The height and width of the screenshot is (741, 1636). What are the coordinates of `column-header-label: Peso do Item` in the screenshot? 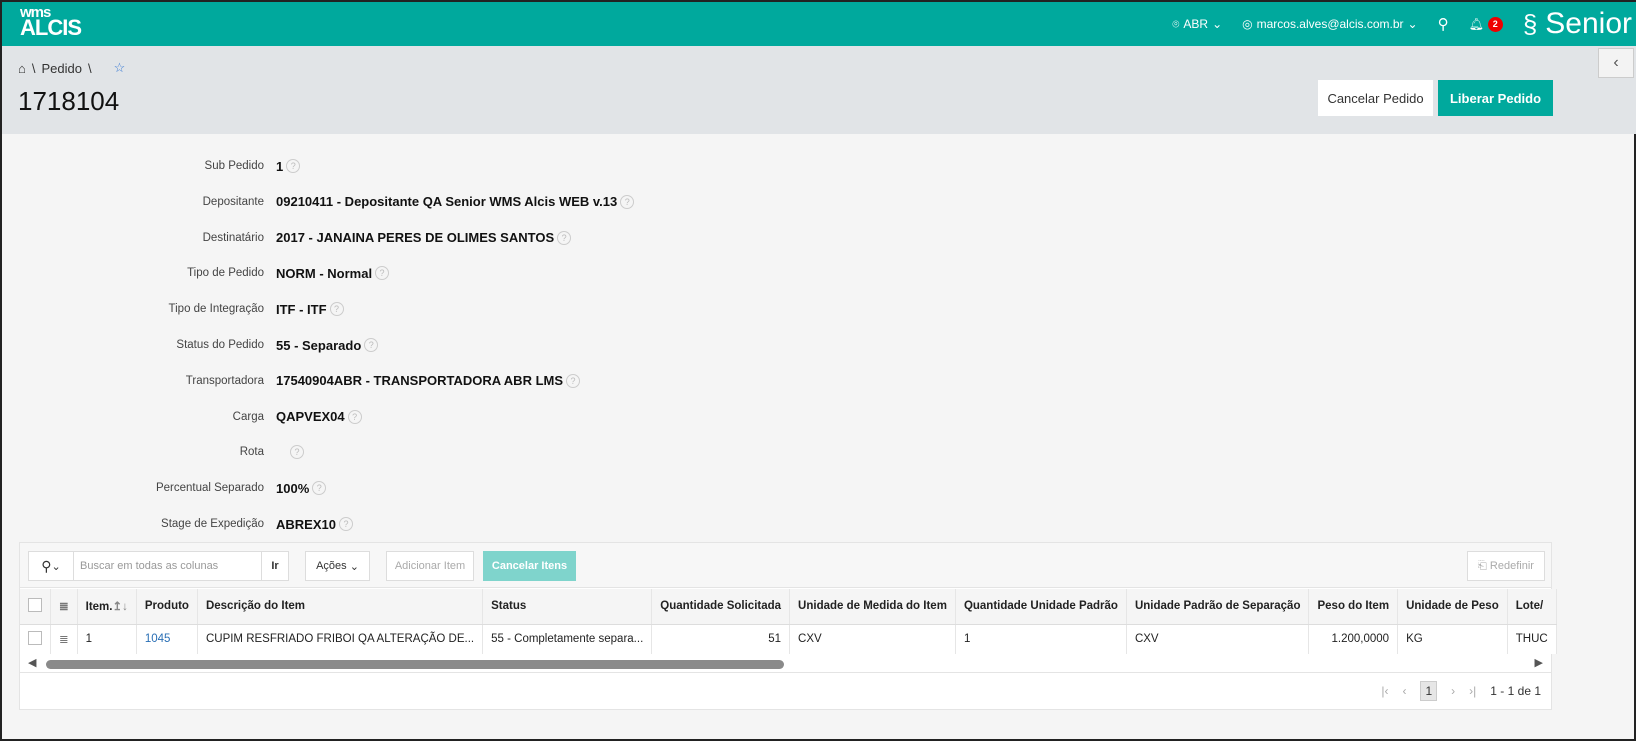 It's located at (1353, 606).